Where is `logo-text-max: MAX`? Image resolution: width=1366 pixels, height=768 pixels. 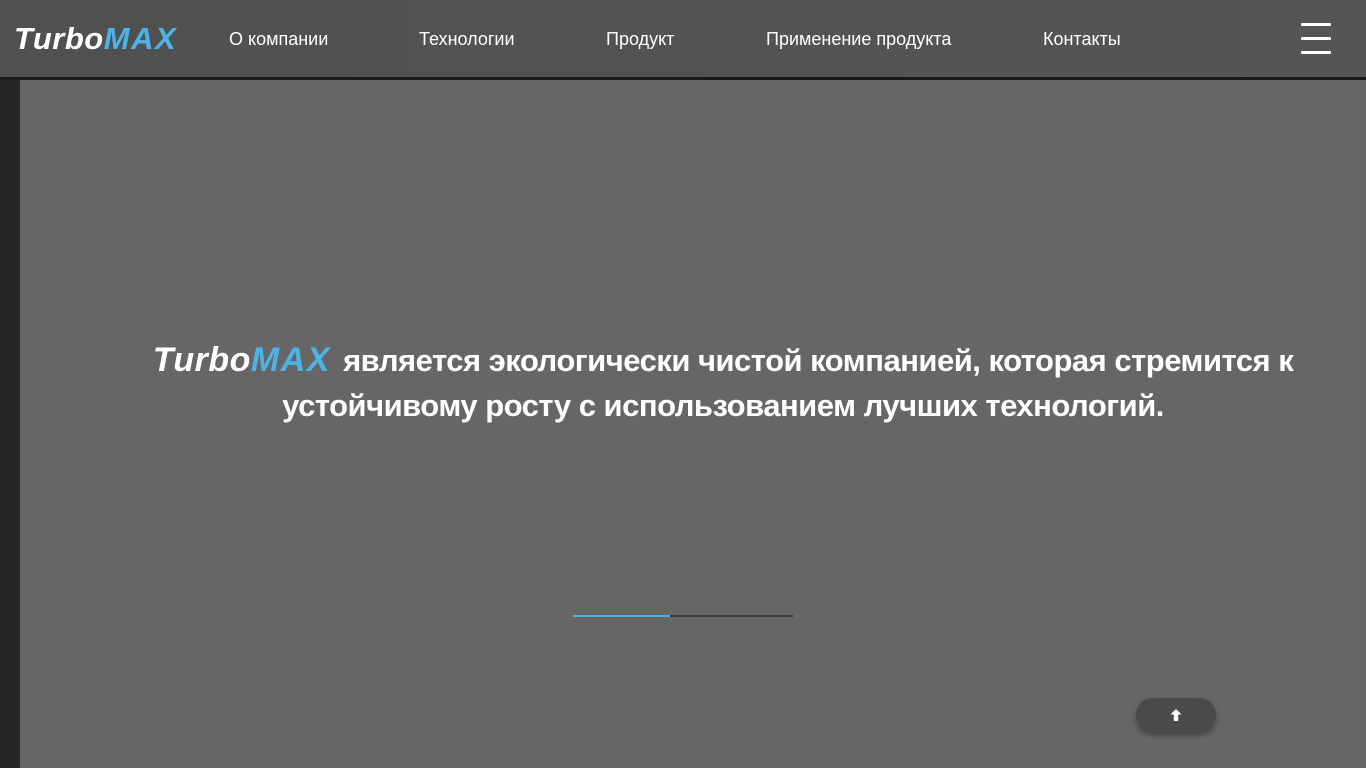 logo-text-max: MAX is located at coordinates (140, 38).